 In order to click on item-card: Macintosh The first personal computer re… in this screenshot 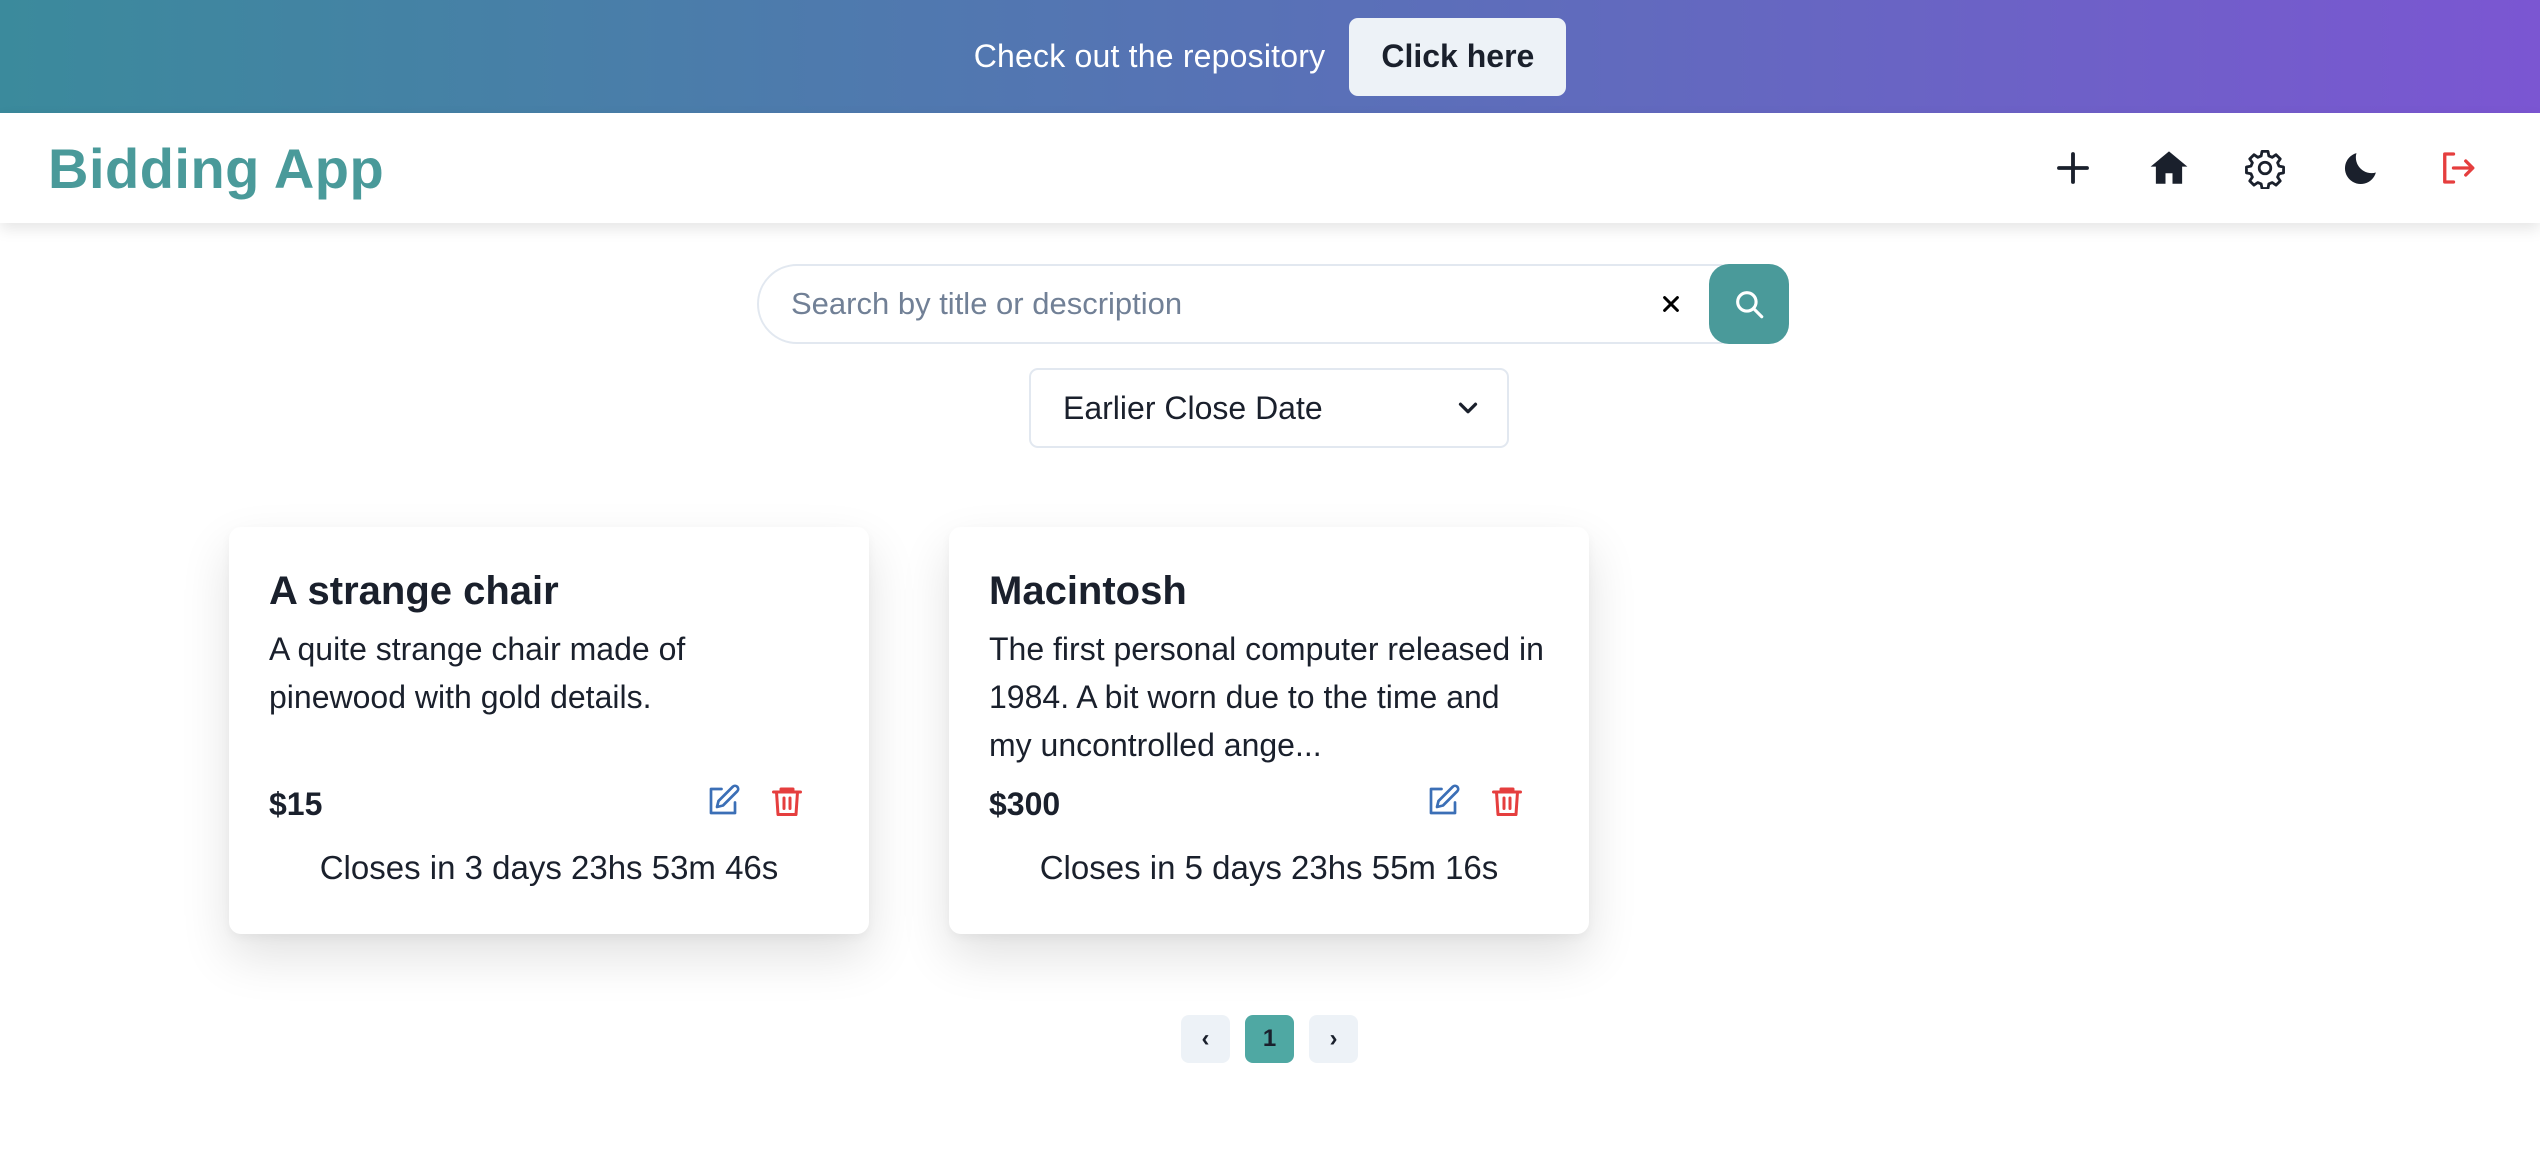, I will do `click(1269, 730)`.